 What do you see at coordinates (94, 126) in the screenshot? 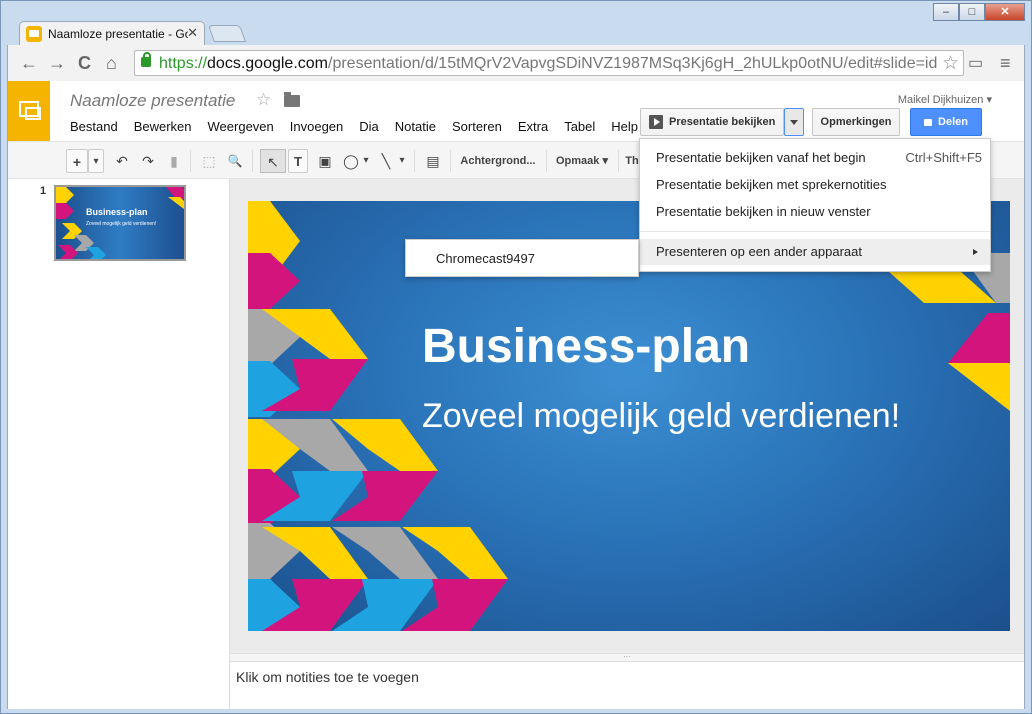
I see `menu-bestand: Bestand` at bounding box center [94, 126].